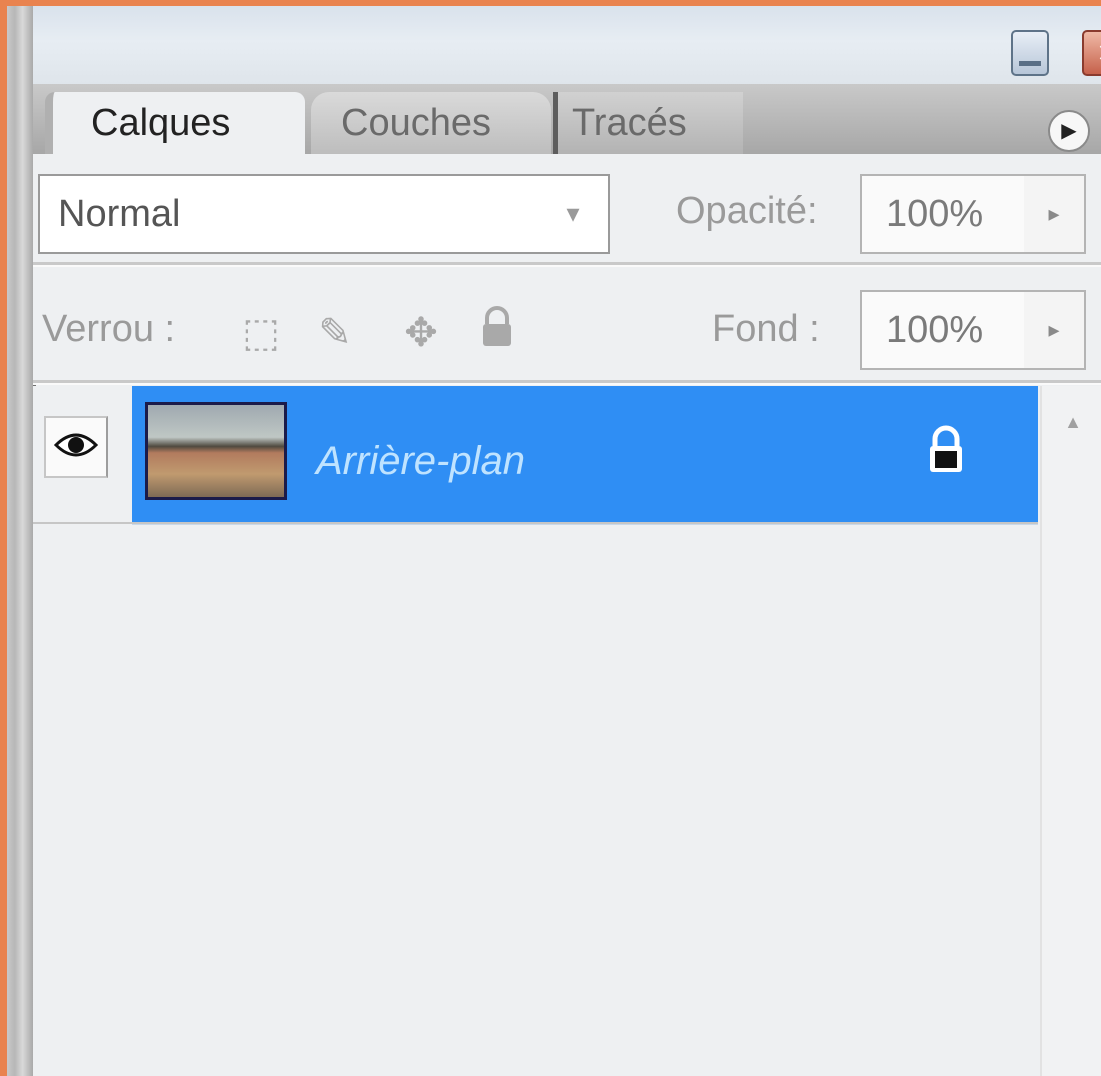 This screenshot has height=1076, width=1101. I want to click on fill-stepper: ▸, so click(1055, 330).